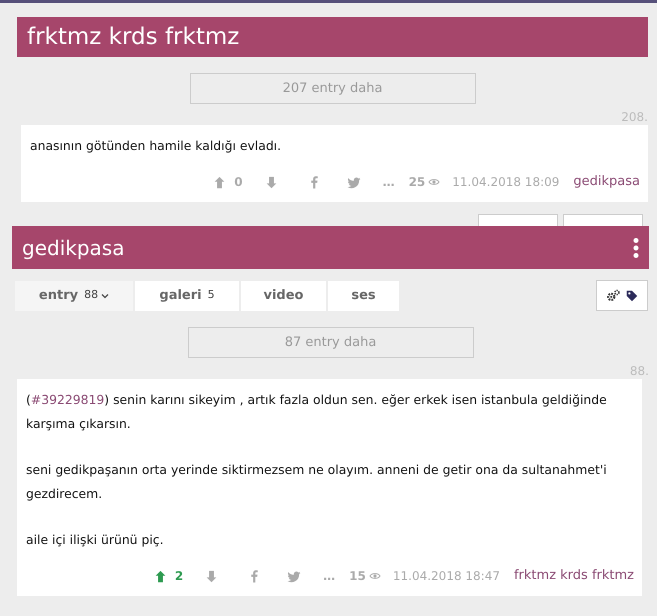  Describe the element at coordinates (317, 482) in the screenshot. I see `entry-text: seni gedikpaşanın orta yerinde siktirmezsem ne olayım. anneni de getir ona da sultanahmet'i gezdirecem.` at that location.